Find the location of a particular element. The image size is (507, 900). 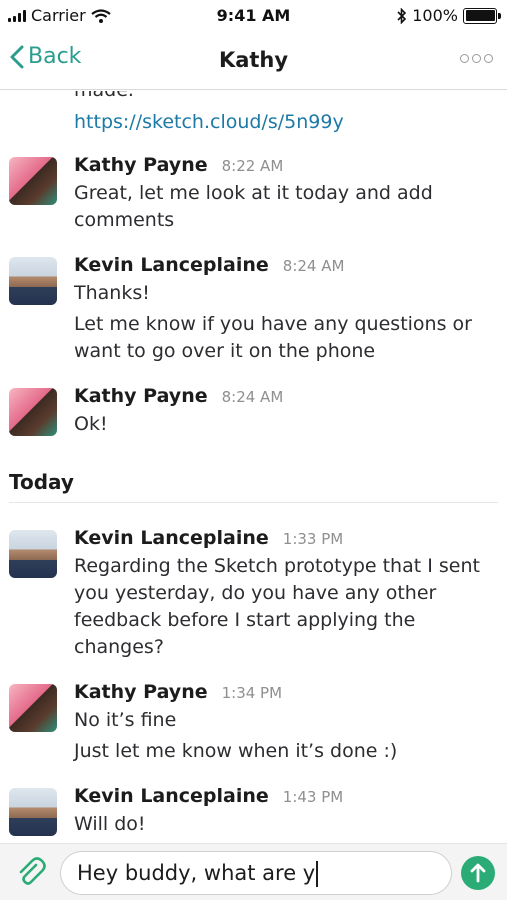

message-input: Hey buddy, what are y is located at coordinates (256, 873).